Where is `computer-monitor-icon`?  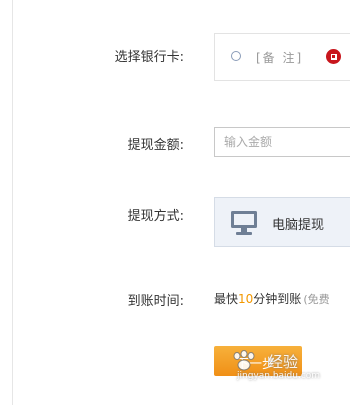
computer-monitor-icon is located at coordinates (244, 223).